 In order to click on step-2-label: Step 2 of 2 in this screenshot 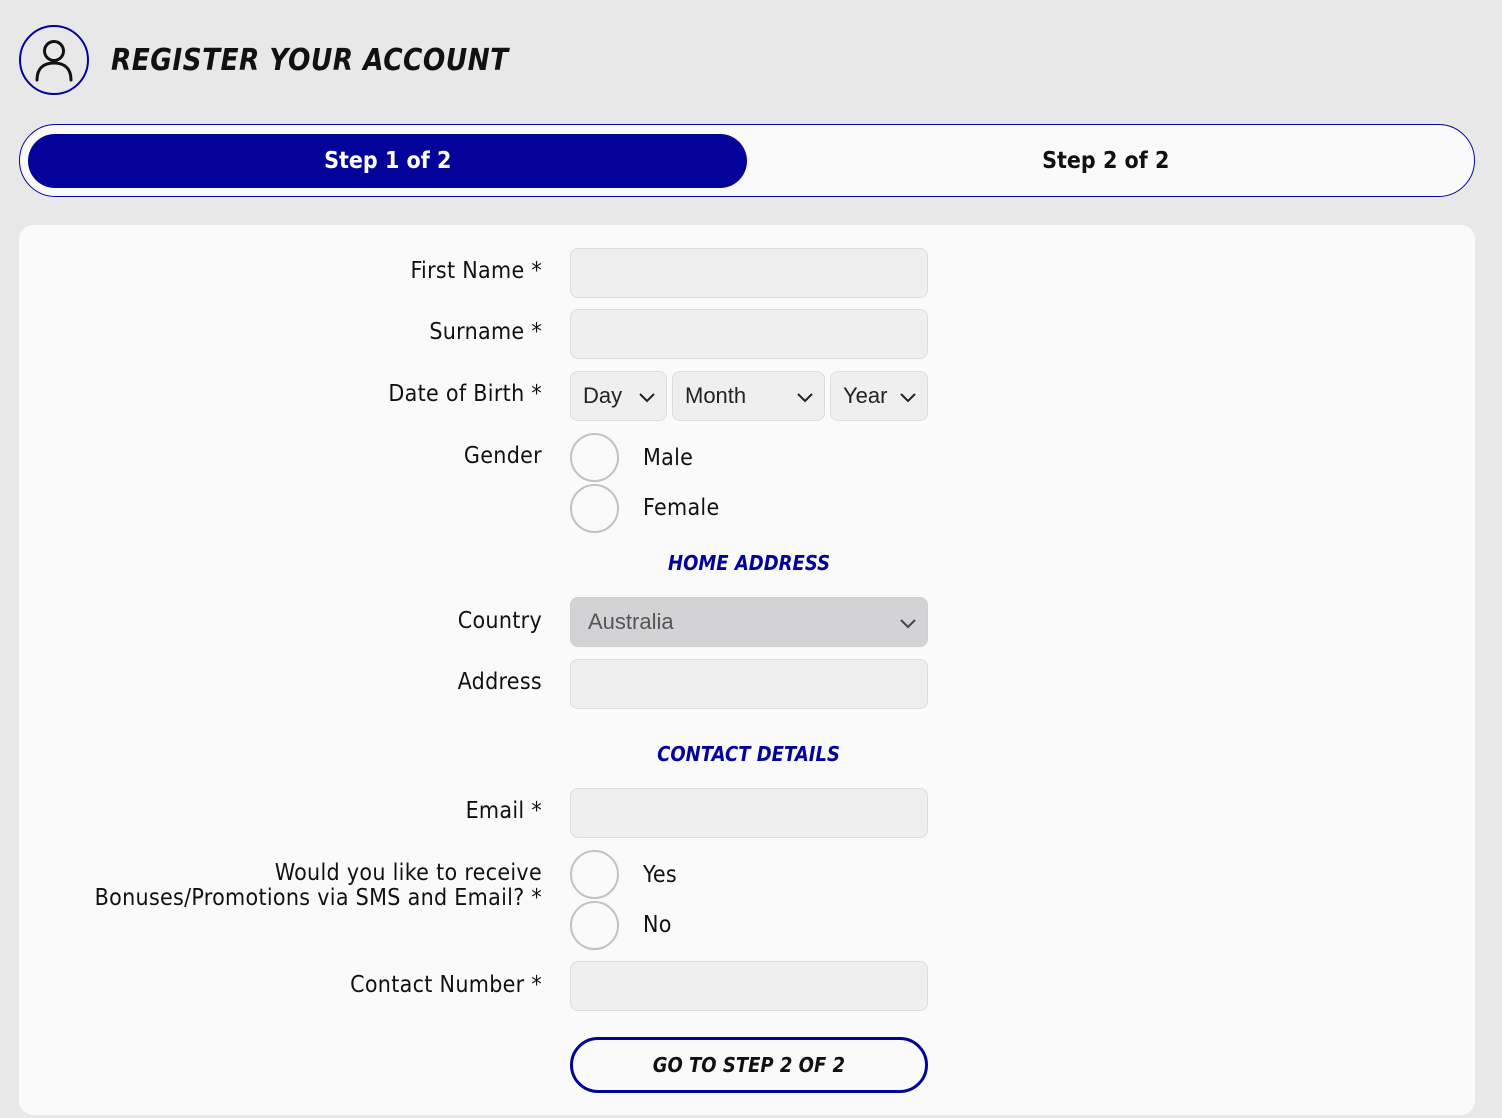, I will do `click(1106, 161)`.